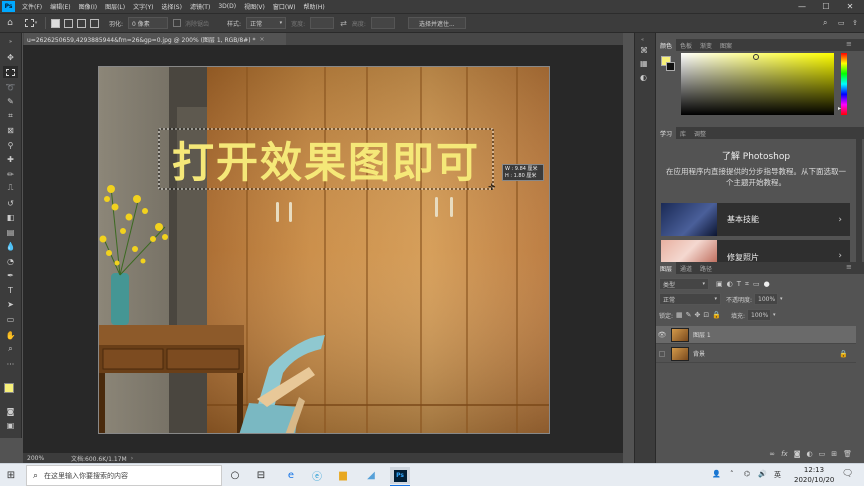  Describe the element at coordinates (726, 45) in the screenshot. I see `tab-patterns: 图案` at that location.